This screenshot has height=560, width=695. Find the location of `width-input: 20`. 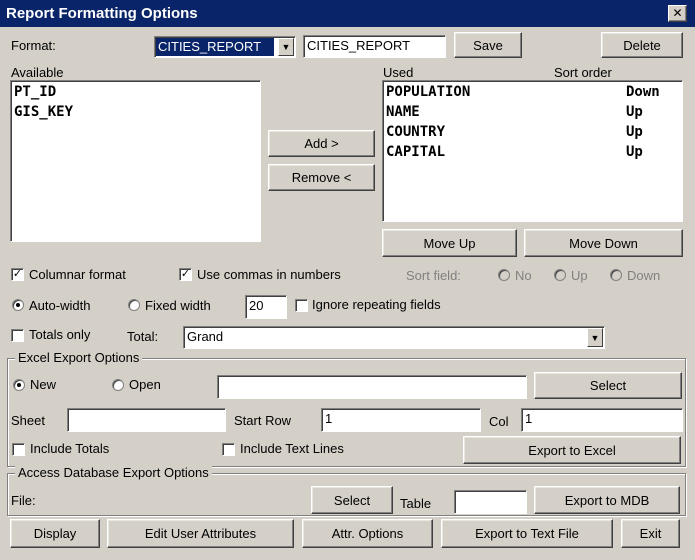

width-input: 20 is located at coordinates (266, 307).